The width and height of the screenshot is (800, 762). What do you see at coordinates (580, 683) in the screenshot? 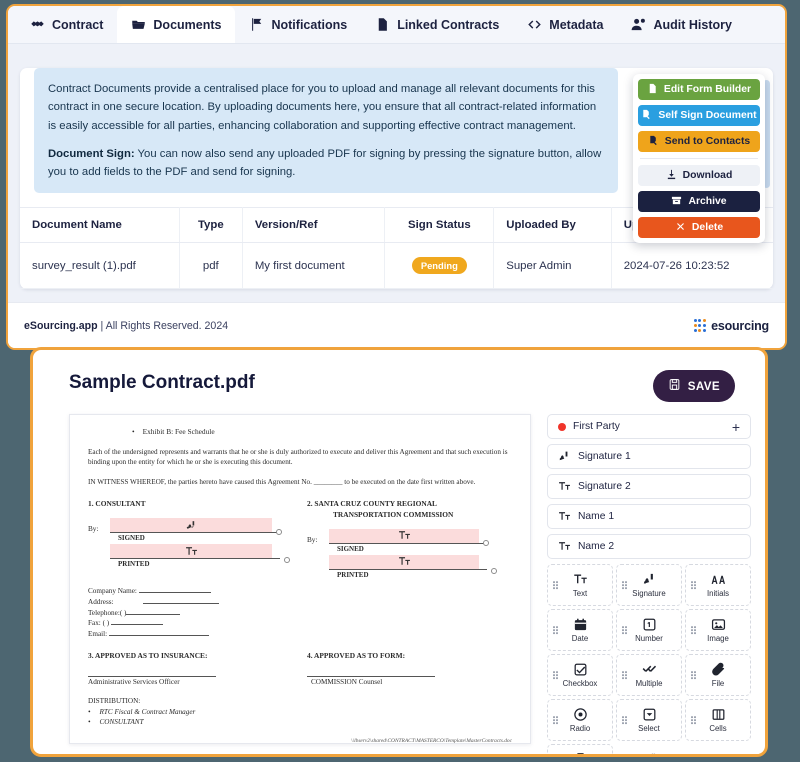
I see `tool-label: Checkbox` at bounding box center [580, 683].